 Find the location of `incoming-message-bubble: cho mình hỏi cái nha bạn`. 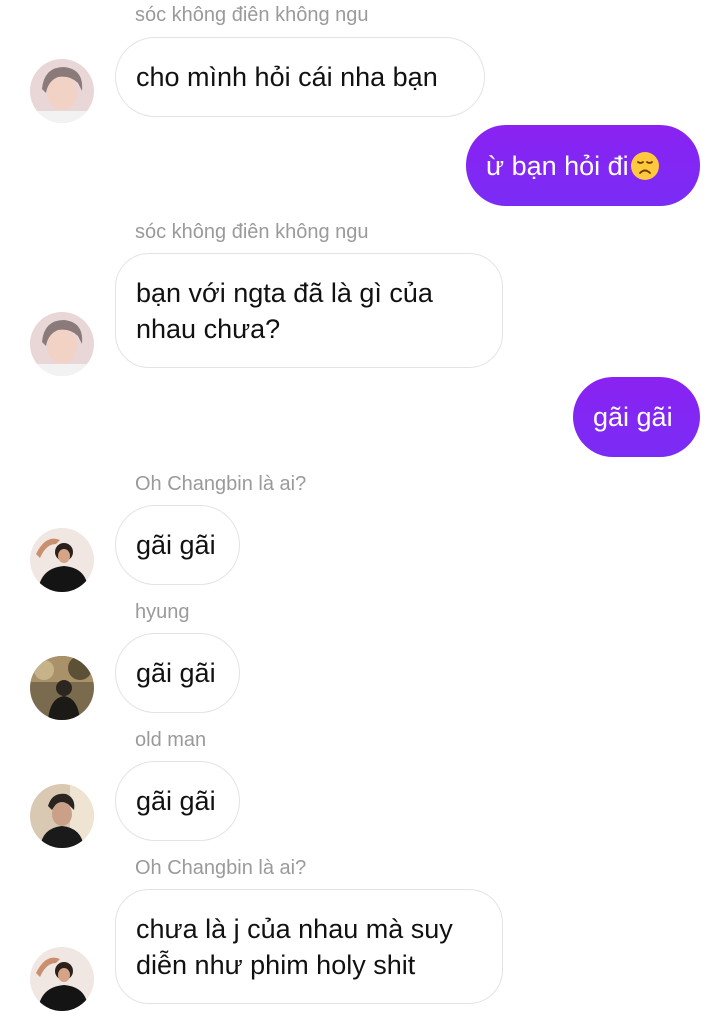

incoming-message-bubble: cho mình hỏi cái nha bạn is located at coordinates (300, 77).